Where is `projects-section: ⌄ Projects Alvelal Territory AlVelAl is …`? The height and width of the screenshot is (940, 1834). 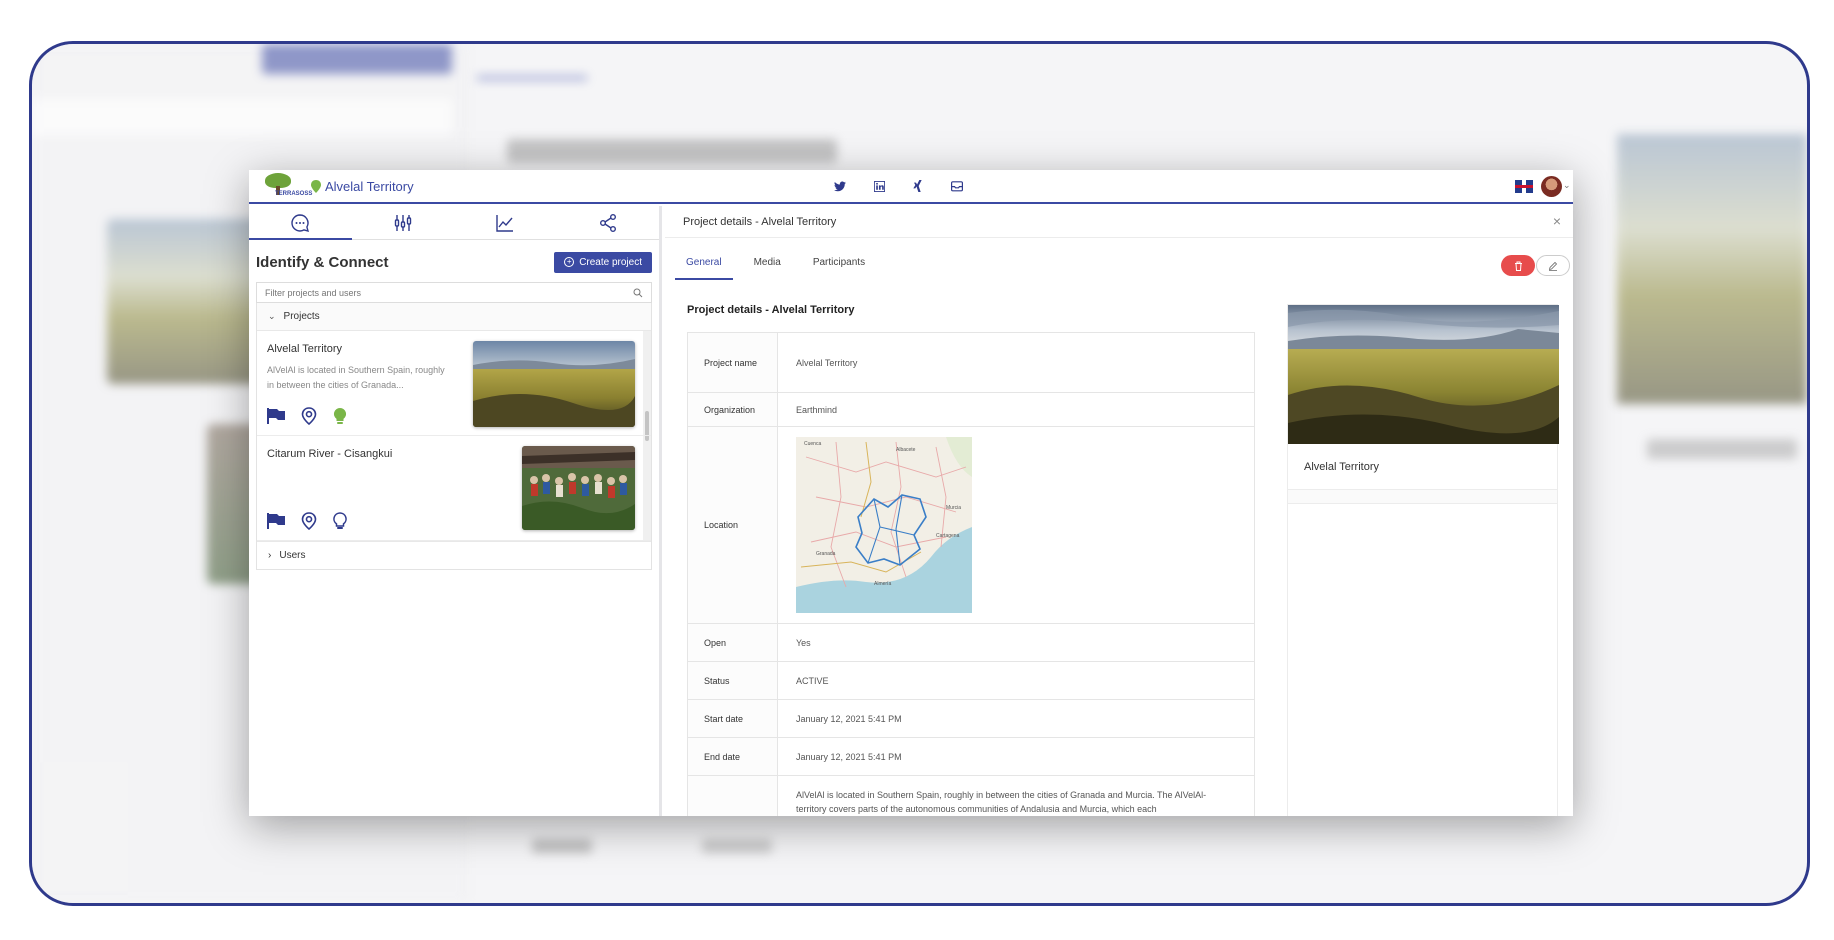
projects-section: ⌄ Projects Alvelal Territory AlVelAl is … is located at coordinates (454, 436).